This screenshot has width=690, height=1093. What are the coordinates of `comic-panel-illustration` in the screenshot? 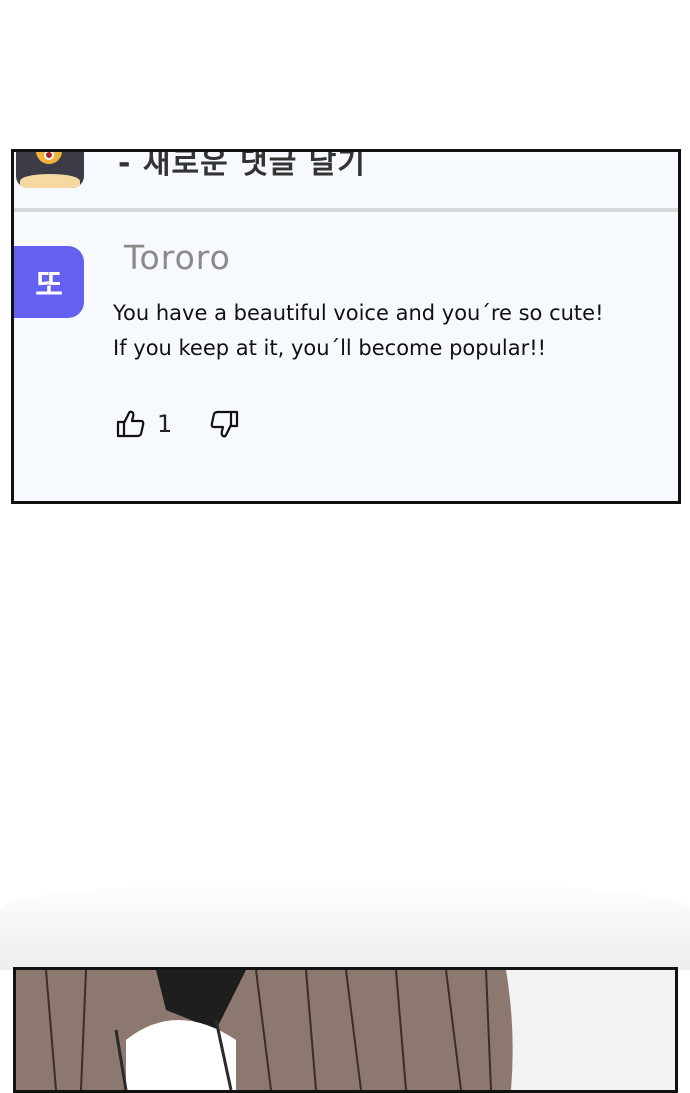 It's located at (345, 1030).